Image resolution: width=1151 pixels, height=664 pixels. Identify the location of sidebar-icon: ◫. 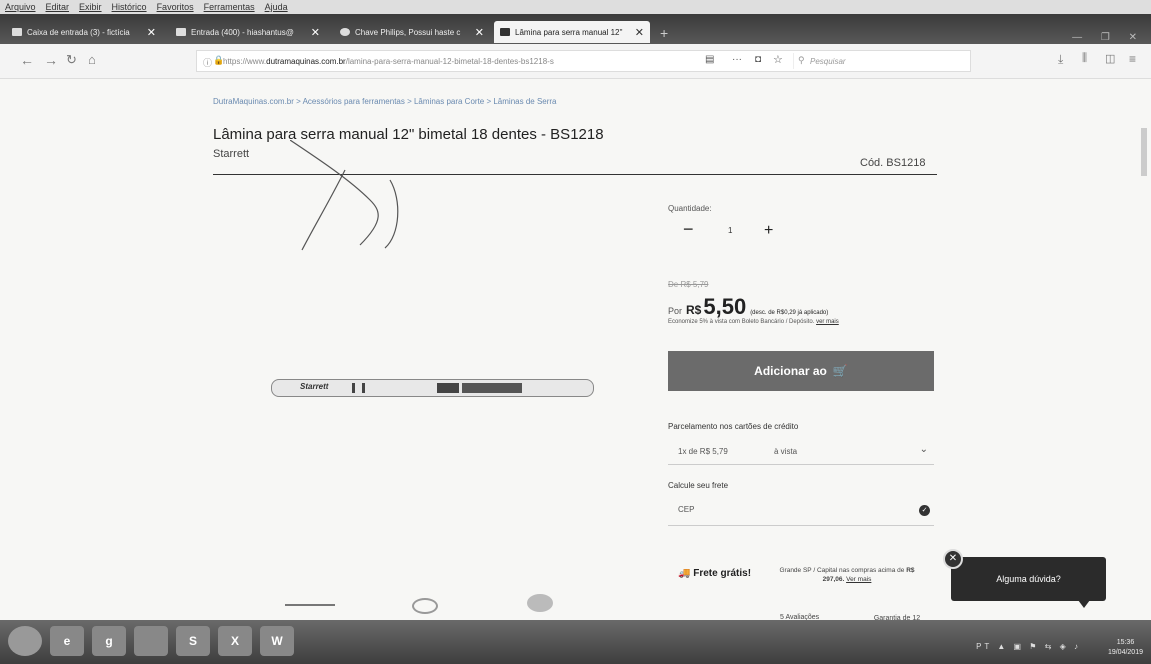
(1110, 58).